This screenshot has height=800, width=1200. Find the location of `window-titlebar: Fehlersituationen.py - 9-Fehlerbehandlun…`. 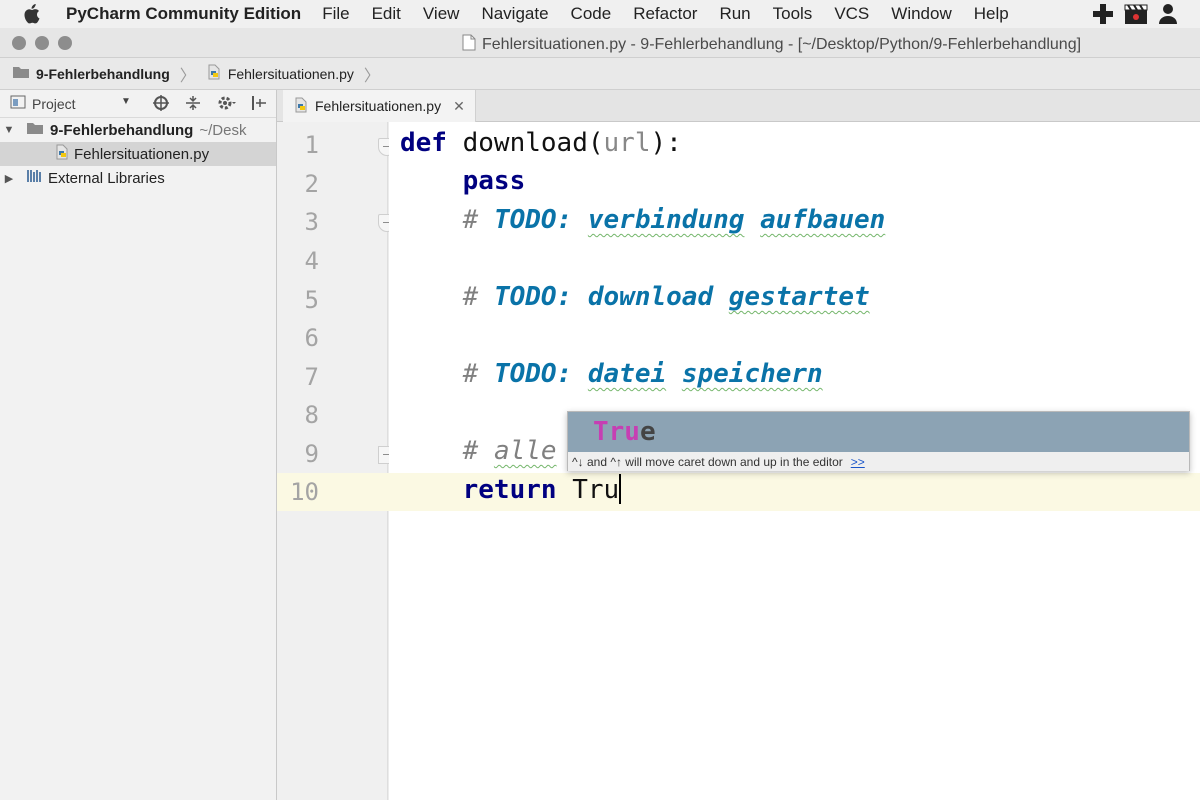

window-titlebar: Fehlersituationen.py - 9-Fehlerbehandlun… is located at coordinates (600, 43).